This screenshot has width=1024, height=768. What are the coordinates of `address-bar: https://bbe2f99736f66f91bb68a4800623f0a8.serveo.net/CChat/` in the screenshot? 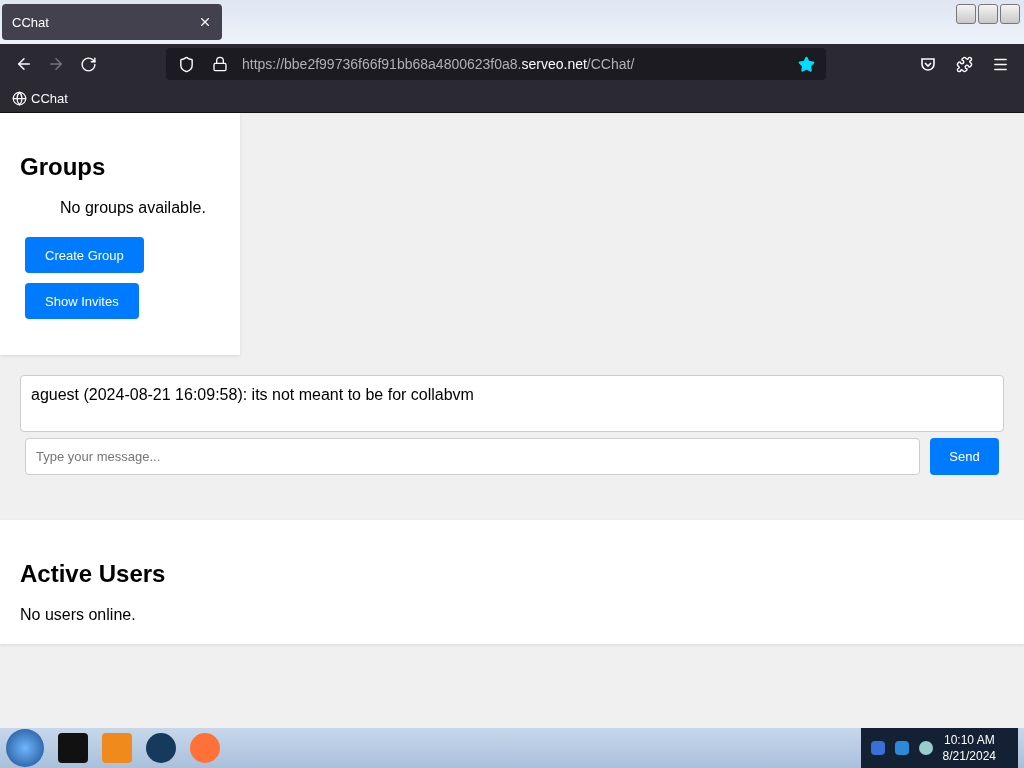 It's located at (496, 64).